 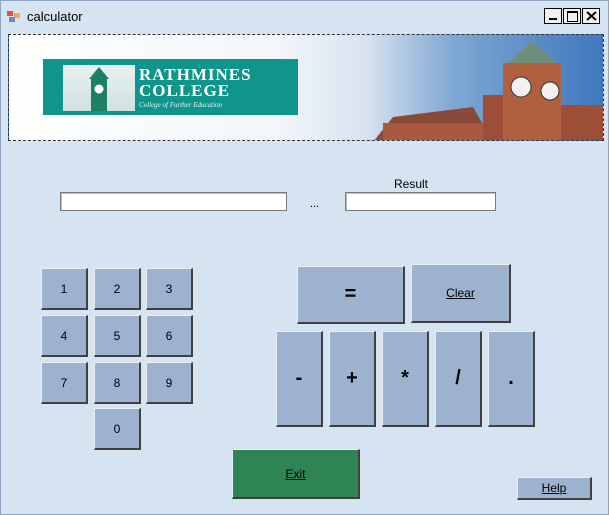 I want to click on multiply-button: *, so click(x=405, y=379).